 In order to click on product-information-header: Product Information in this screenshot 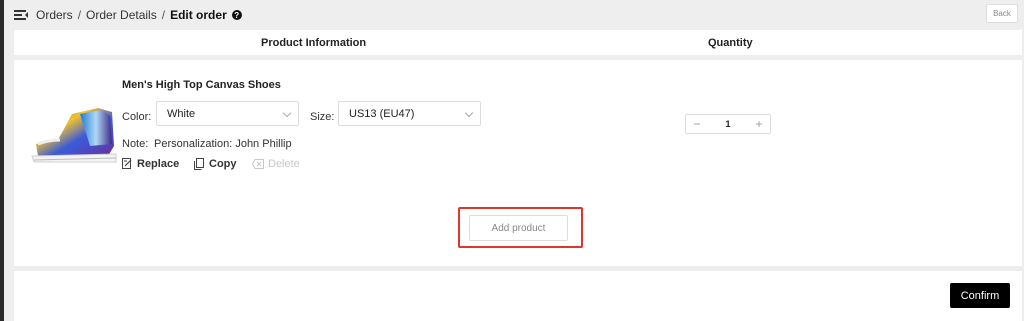, I will do `click(314, 43)`.